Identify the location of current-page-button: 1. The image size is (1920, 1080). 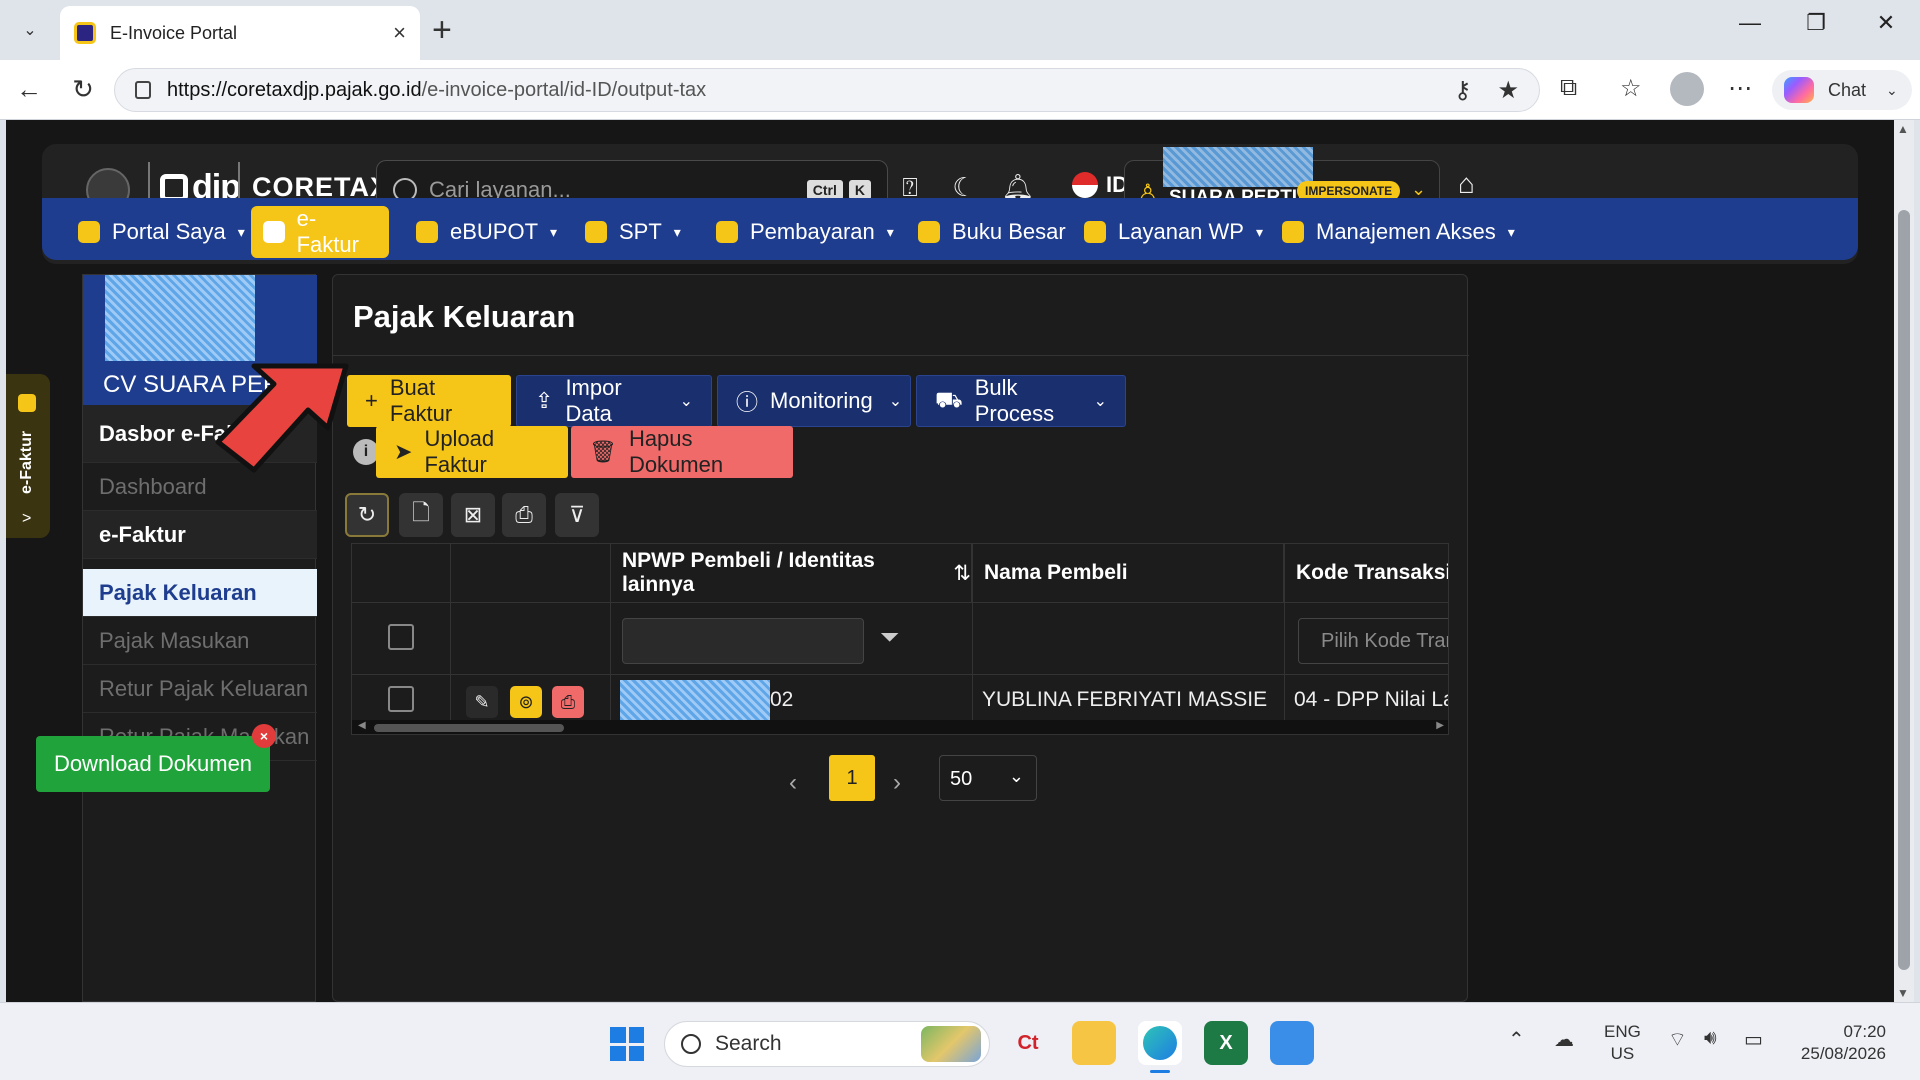
(852, 778).